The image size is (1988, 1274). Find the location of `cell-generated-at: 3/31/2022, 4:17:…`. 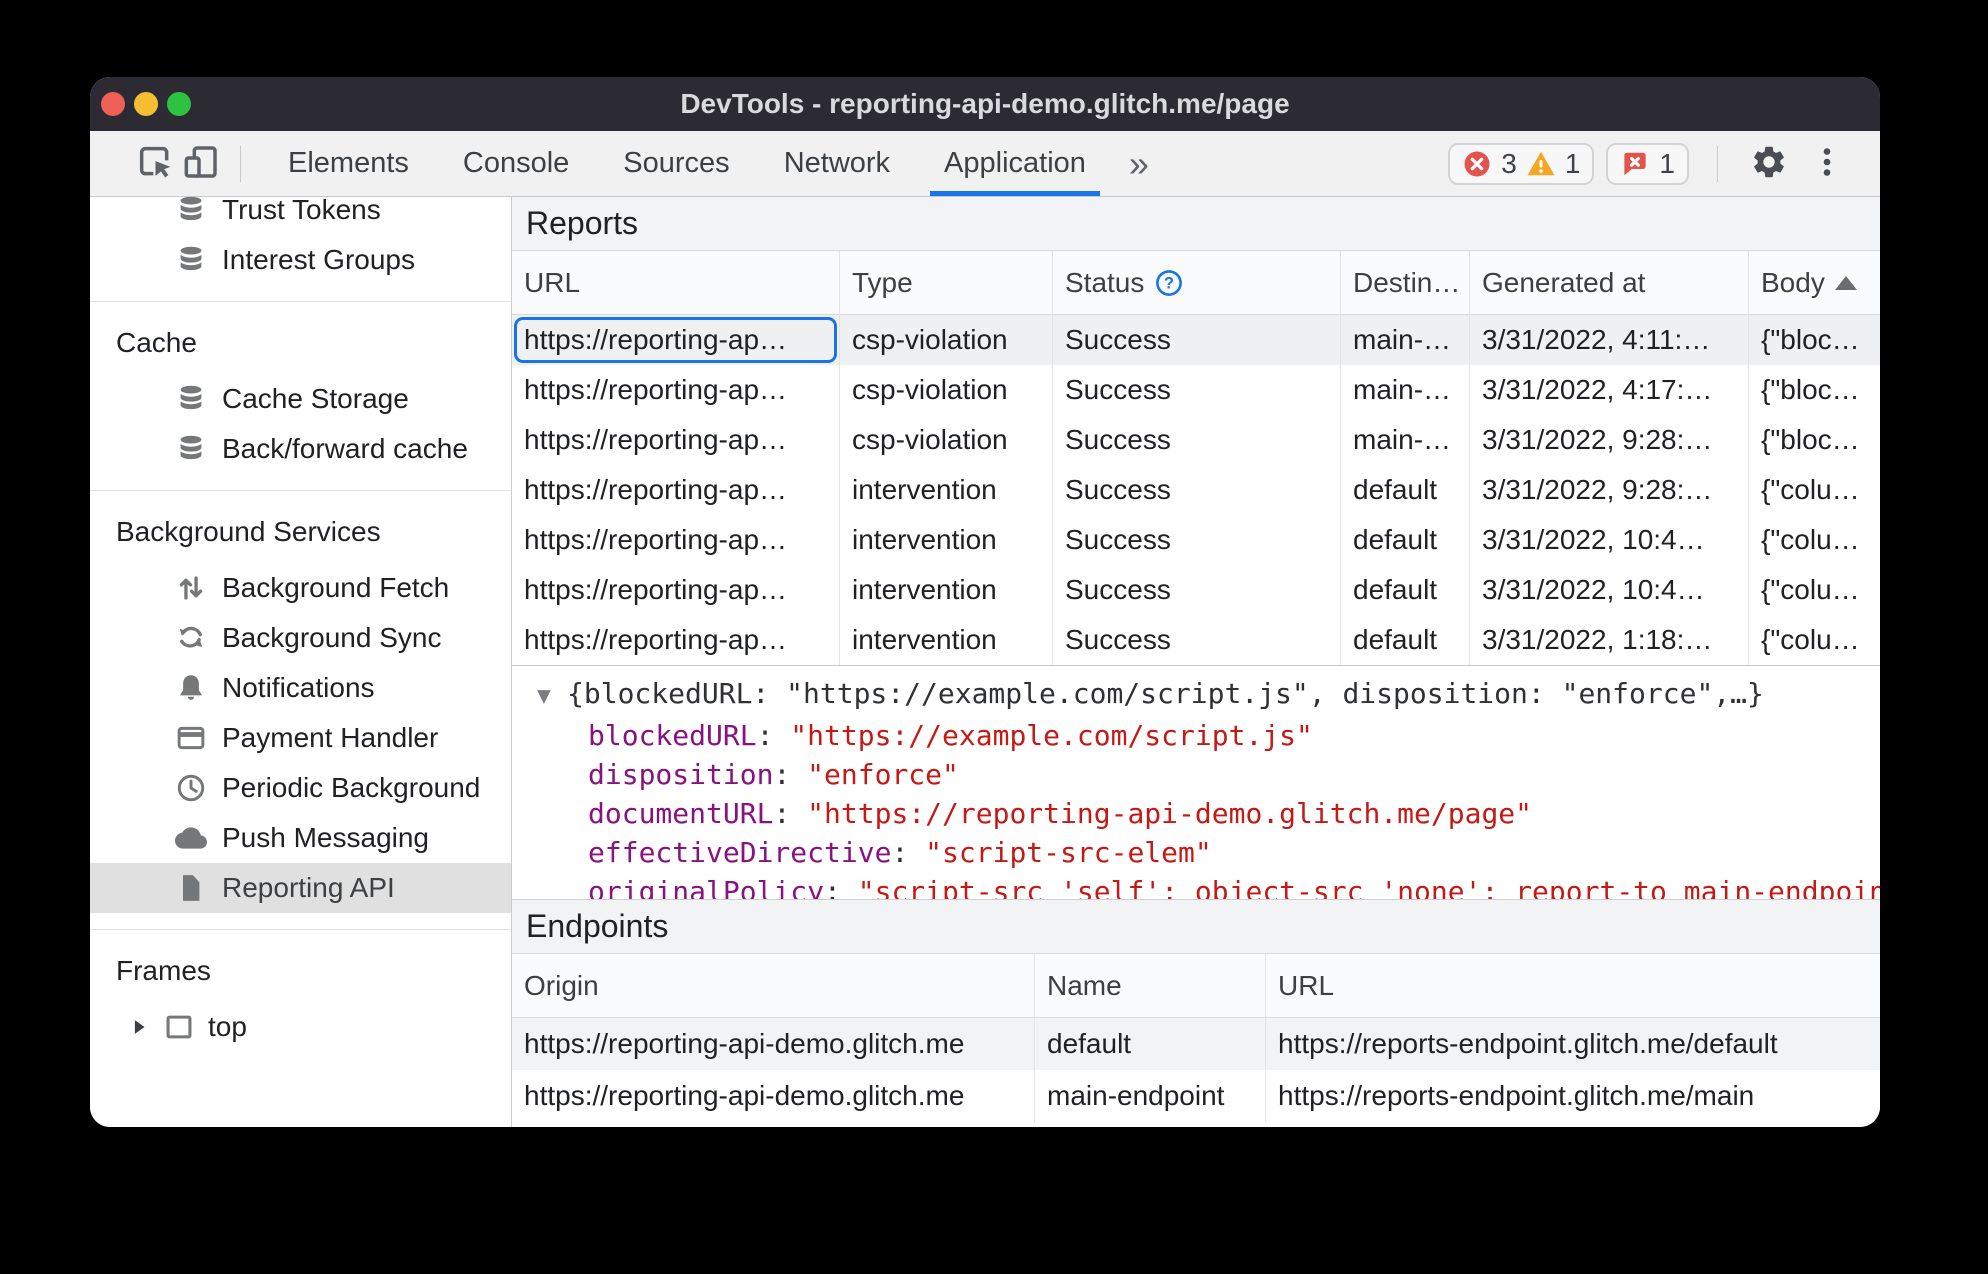

cell-generated-at: 3/31/2022, 4:17:… is located at coordinates (1609, 390).